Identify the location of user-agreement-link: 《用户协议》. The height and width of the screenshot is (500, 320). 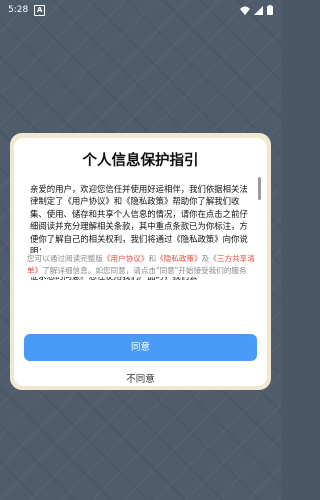
(126, 258).